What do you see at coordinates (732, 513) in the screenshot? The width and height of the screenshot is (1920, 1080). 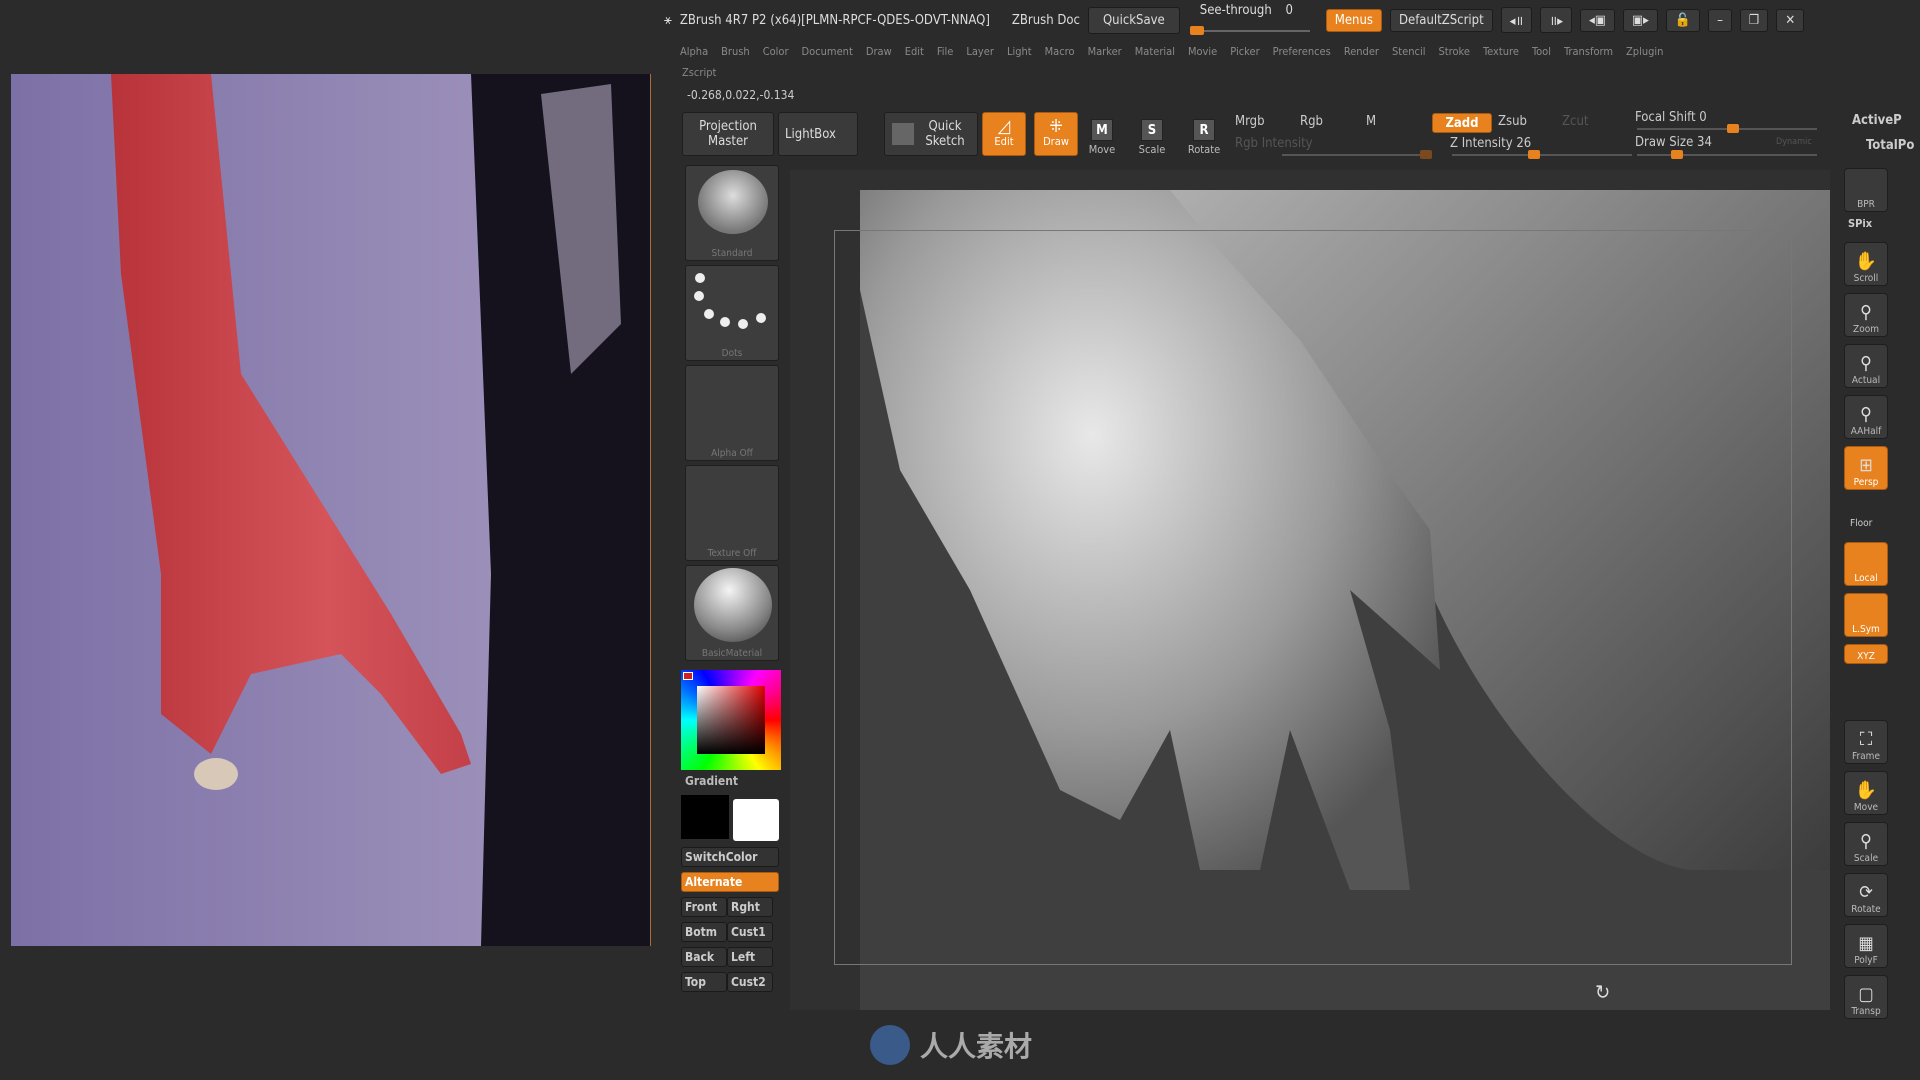 I see `texture-selector: Texture Off` at bounding box center [732, 513].